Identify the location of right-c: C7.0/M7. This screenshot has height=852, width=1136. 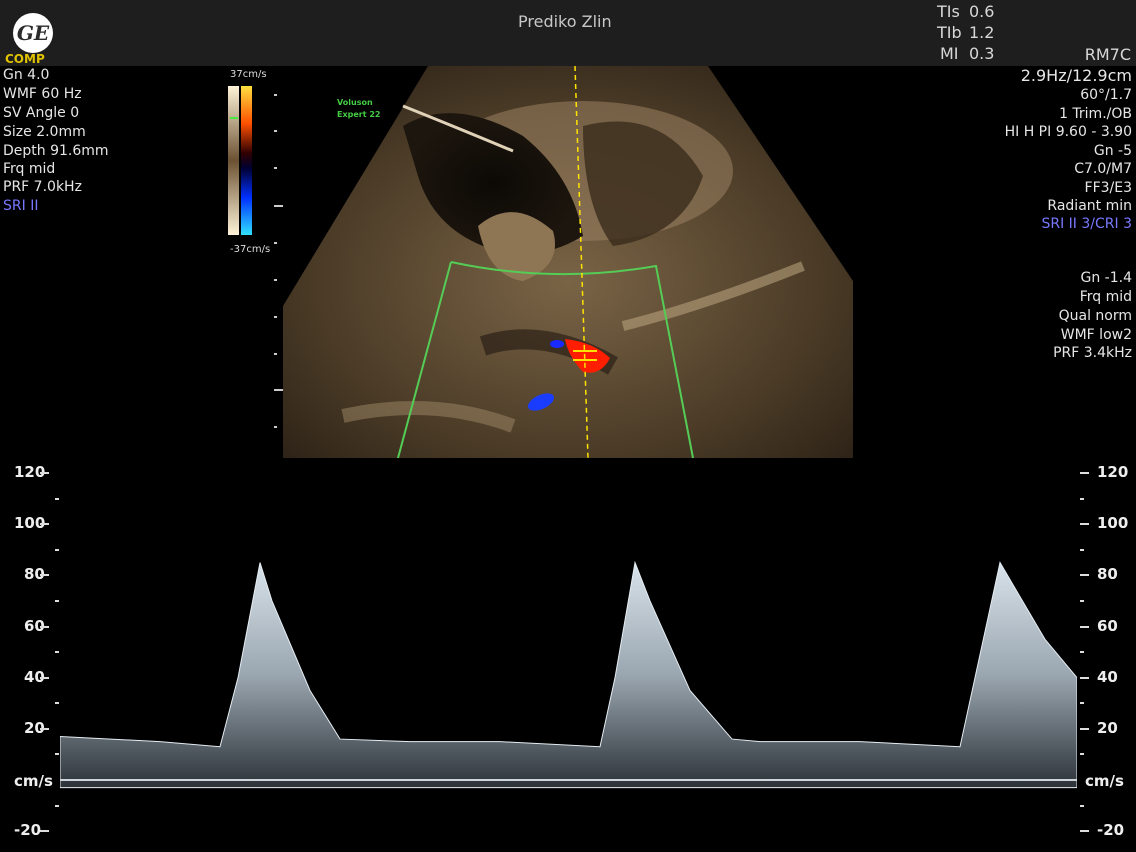
(1103, 169).